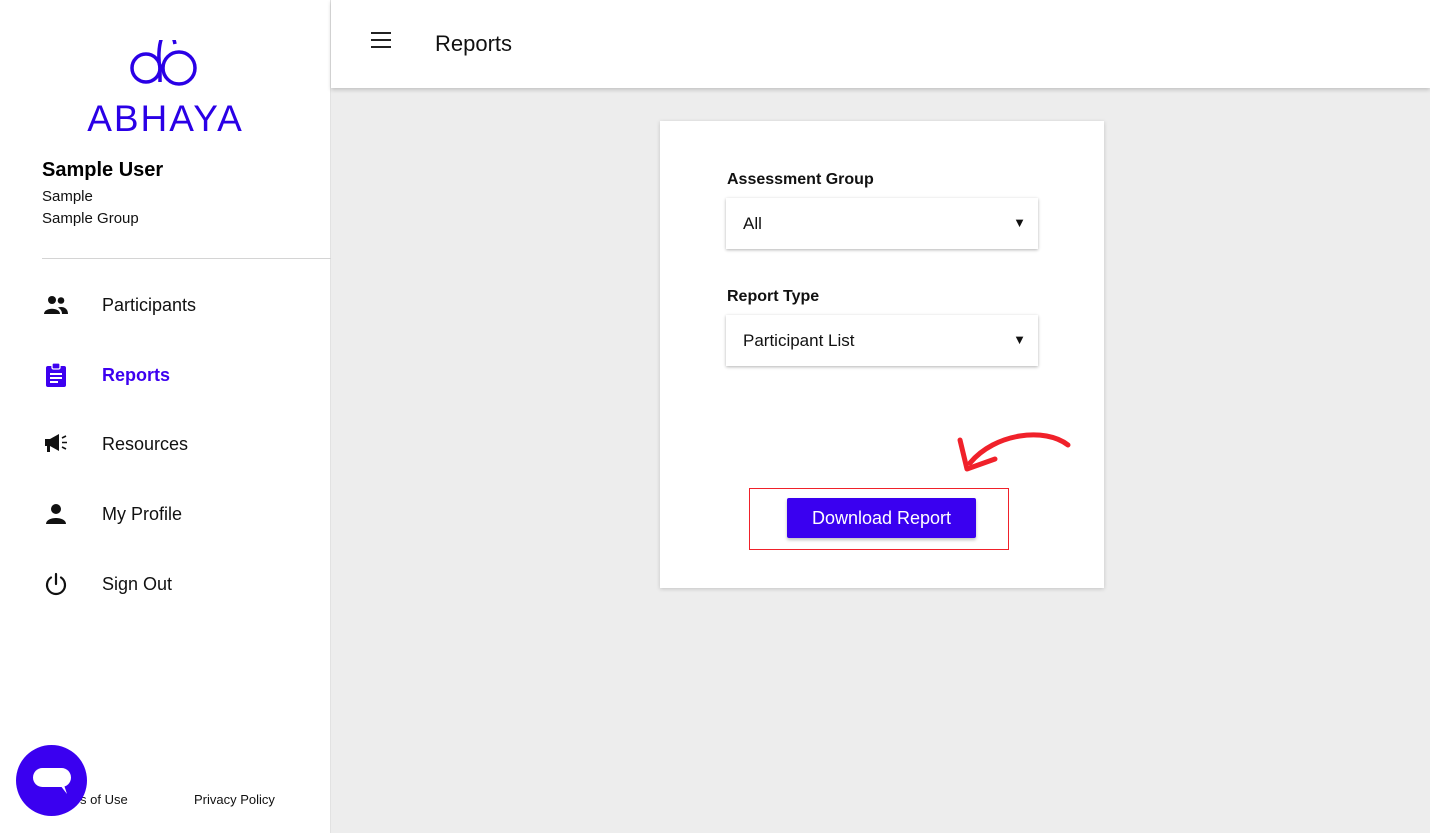 This screenshot has width=1430, height=833. Describe the element at coordinates (881, 518) in the screenshot. I see `download-report-button: Download Report` at that location.